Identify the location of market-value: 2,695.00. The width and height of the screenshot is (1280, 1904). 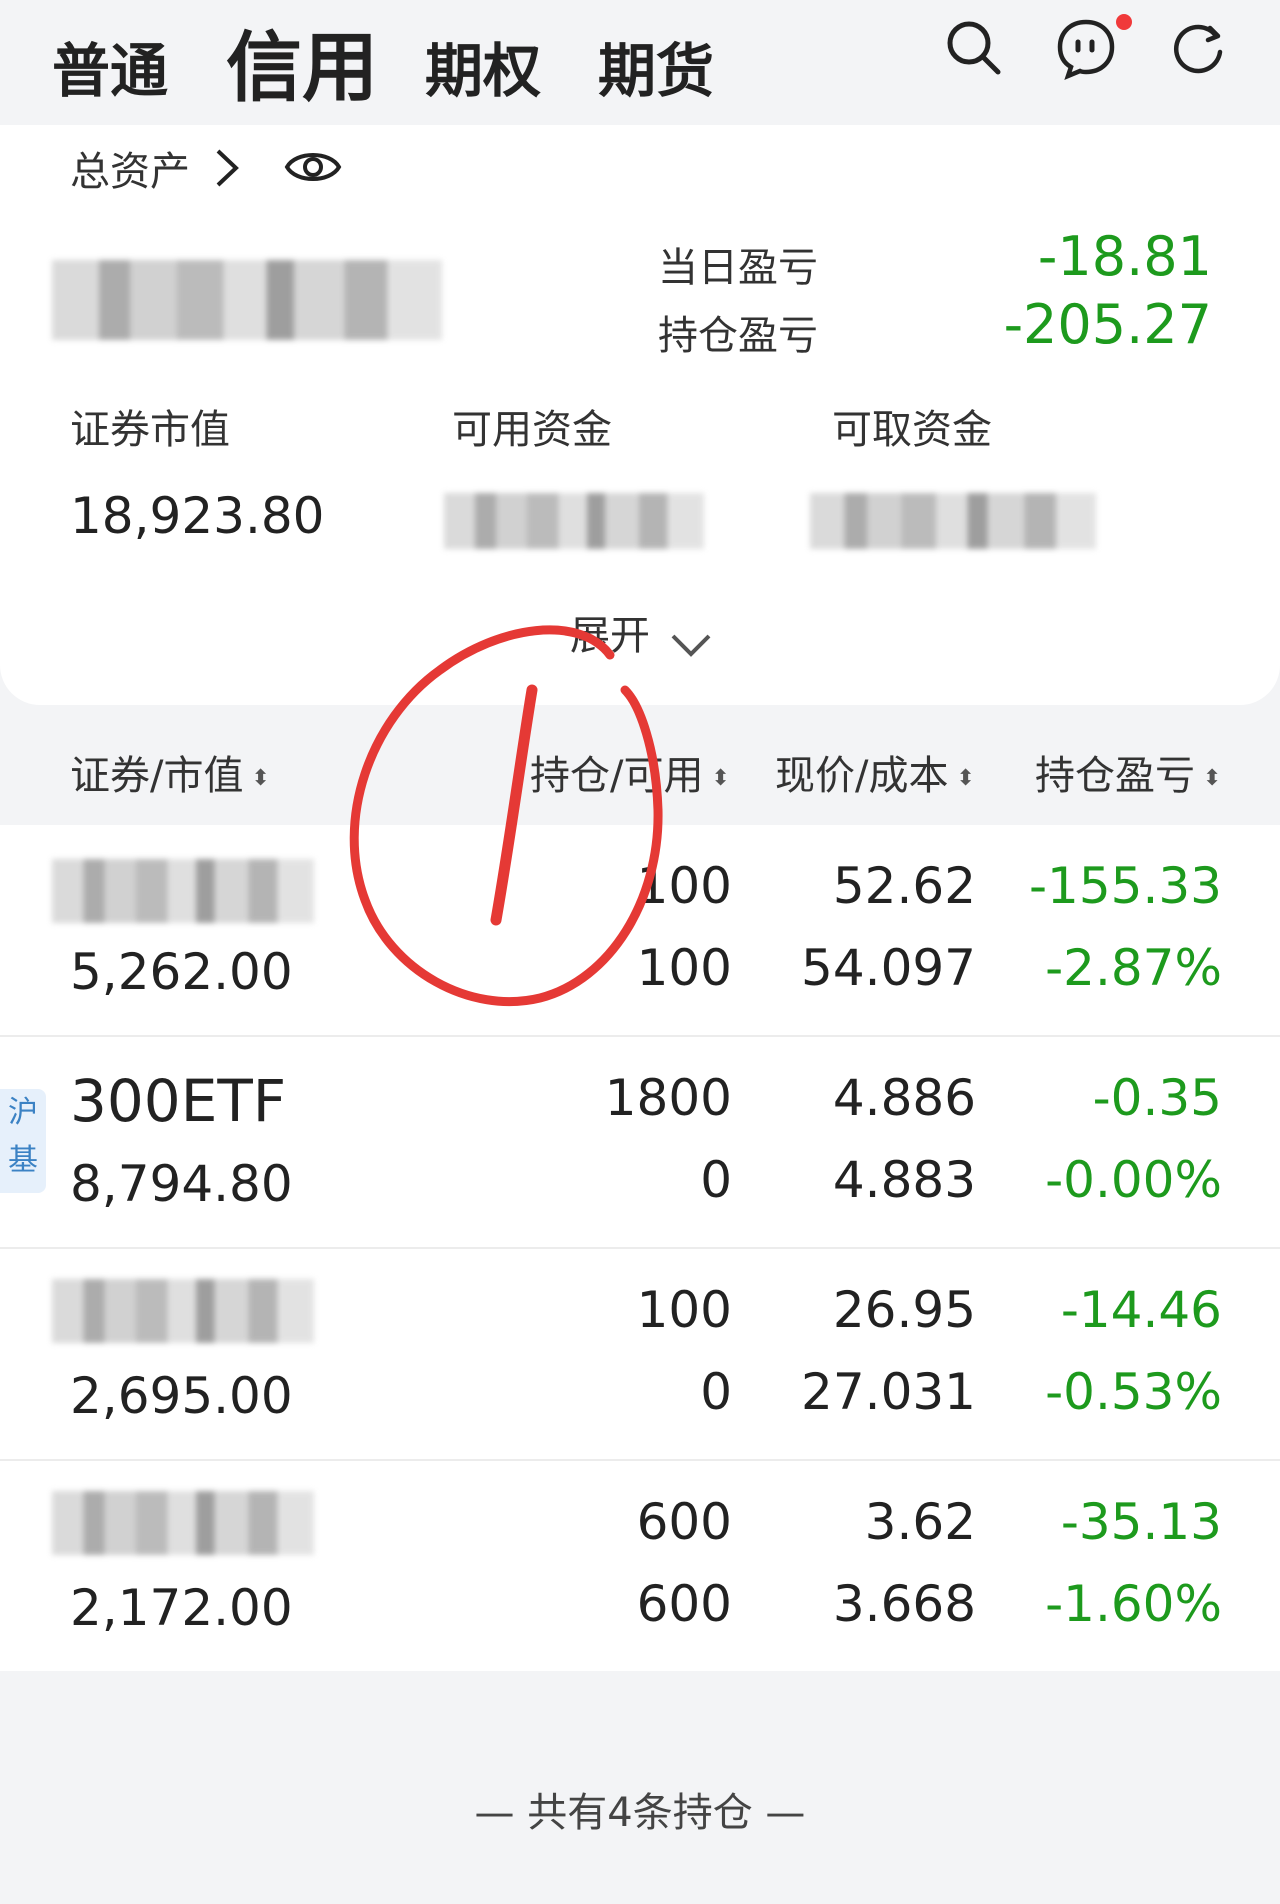
(181, 1396).